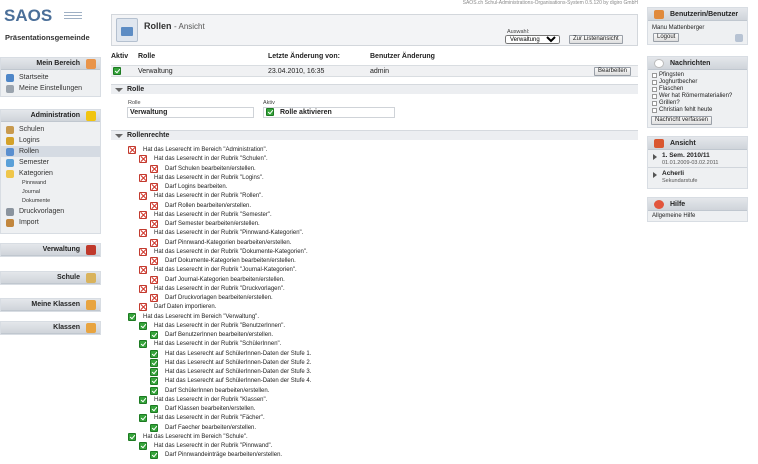 The width and height of the screenshot is (758, 464). What do you see at coordinates (304, 56) in the screenshot?
I see `column-last-change: Letzte Änderung von:` at bounding box center [304, 56].